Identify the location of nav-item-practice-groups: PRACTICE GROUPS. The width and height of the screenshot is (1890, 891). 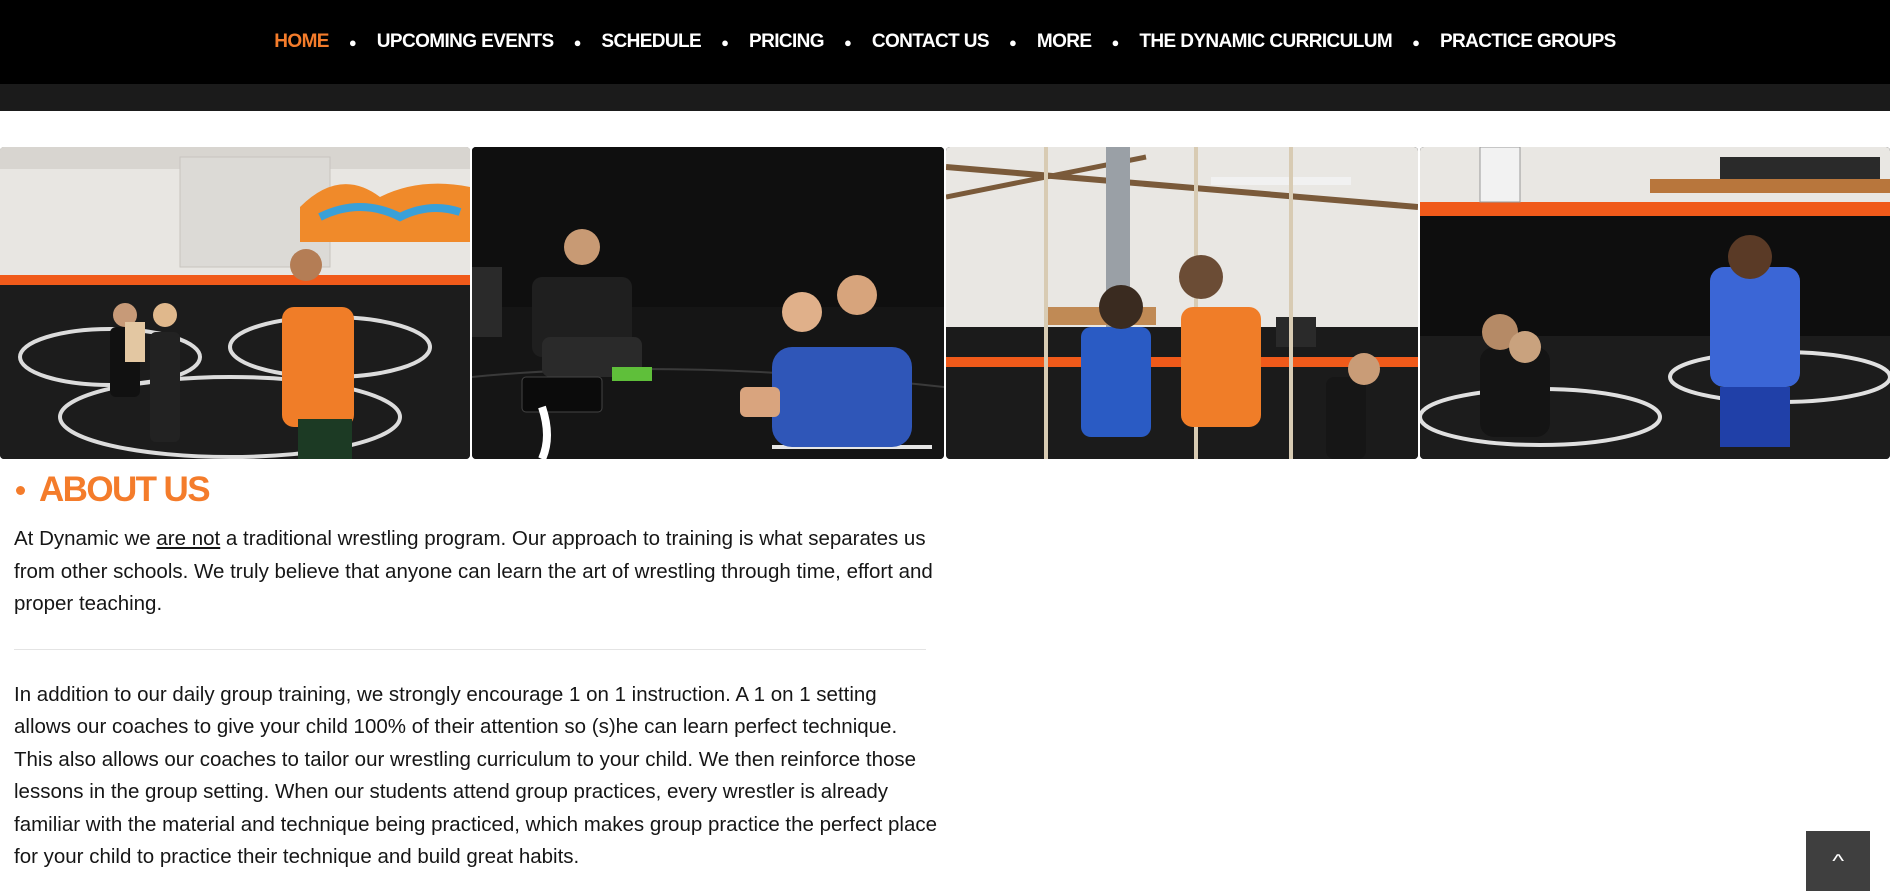
(1528, 41).